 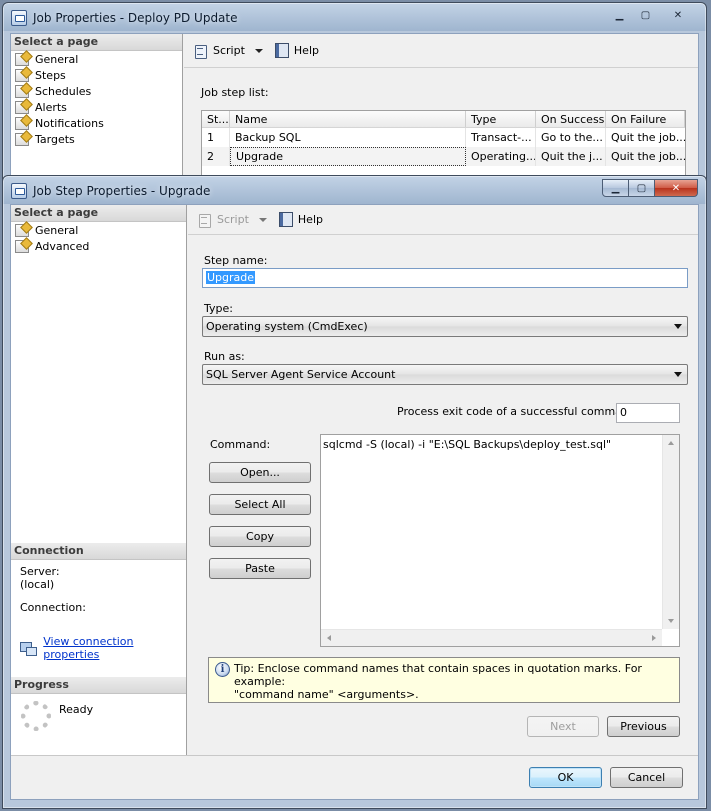 I want to click on command-vertical-scrollbar, so click(x=670, y=532).